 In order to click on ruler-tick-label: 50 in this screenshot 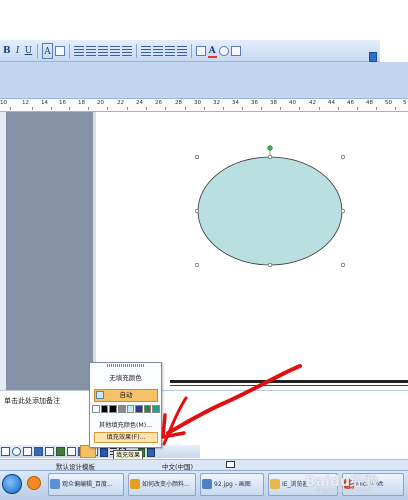, I will do `click(388, 103)`.